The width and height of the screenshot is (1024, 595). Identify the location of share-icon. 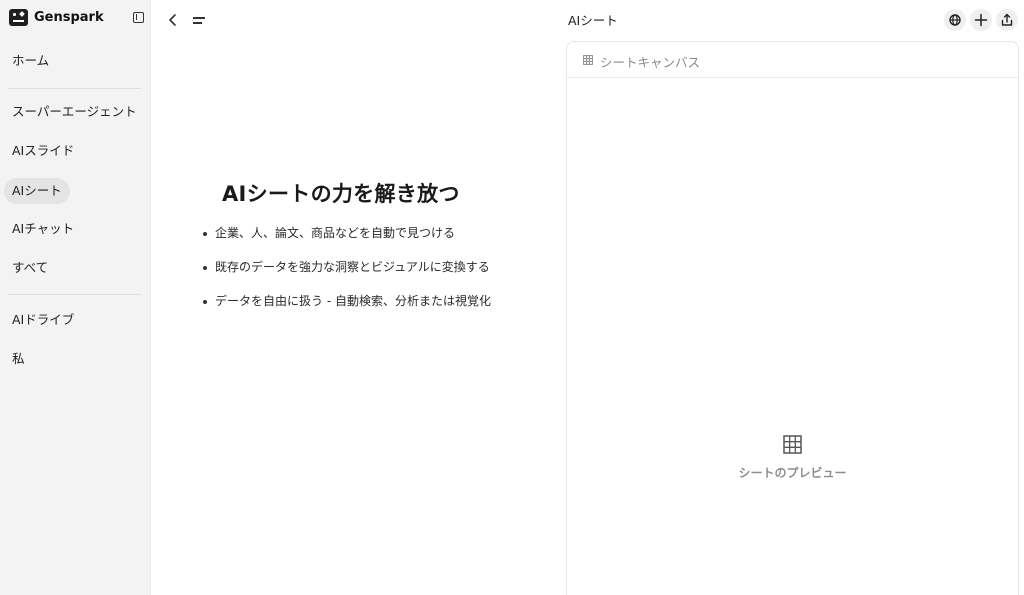
(1007, 19).